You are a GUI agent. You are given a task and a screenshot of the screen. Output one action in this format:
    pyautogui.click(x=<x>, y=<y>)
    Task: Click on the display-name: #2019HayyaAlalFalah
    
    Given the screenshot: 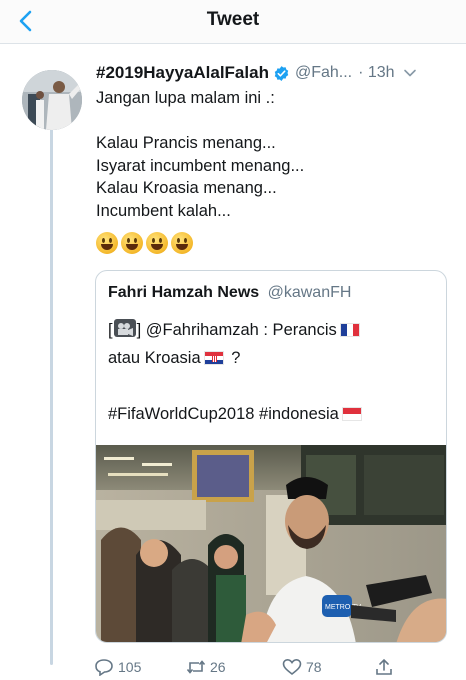 What is the action you would take?
    pyautogui.click(x=182, y=73)
    